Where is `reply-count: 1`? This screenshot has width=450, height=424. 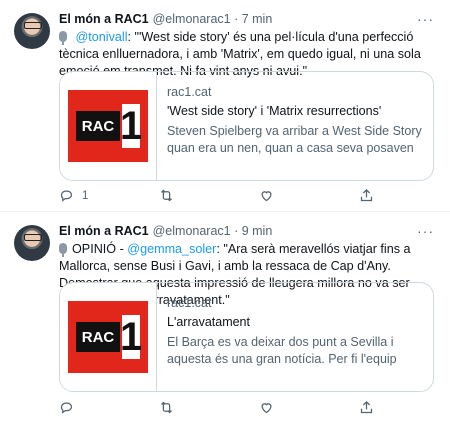
reply-count: 1 is located at coordinates (85, 195).